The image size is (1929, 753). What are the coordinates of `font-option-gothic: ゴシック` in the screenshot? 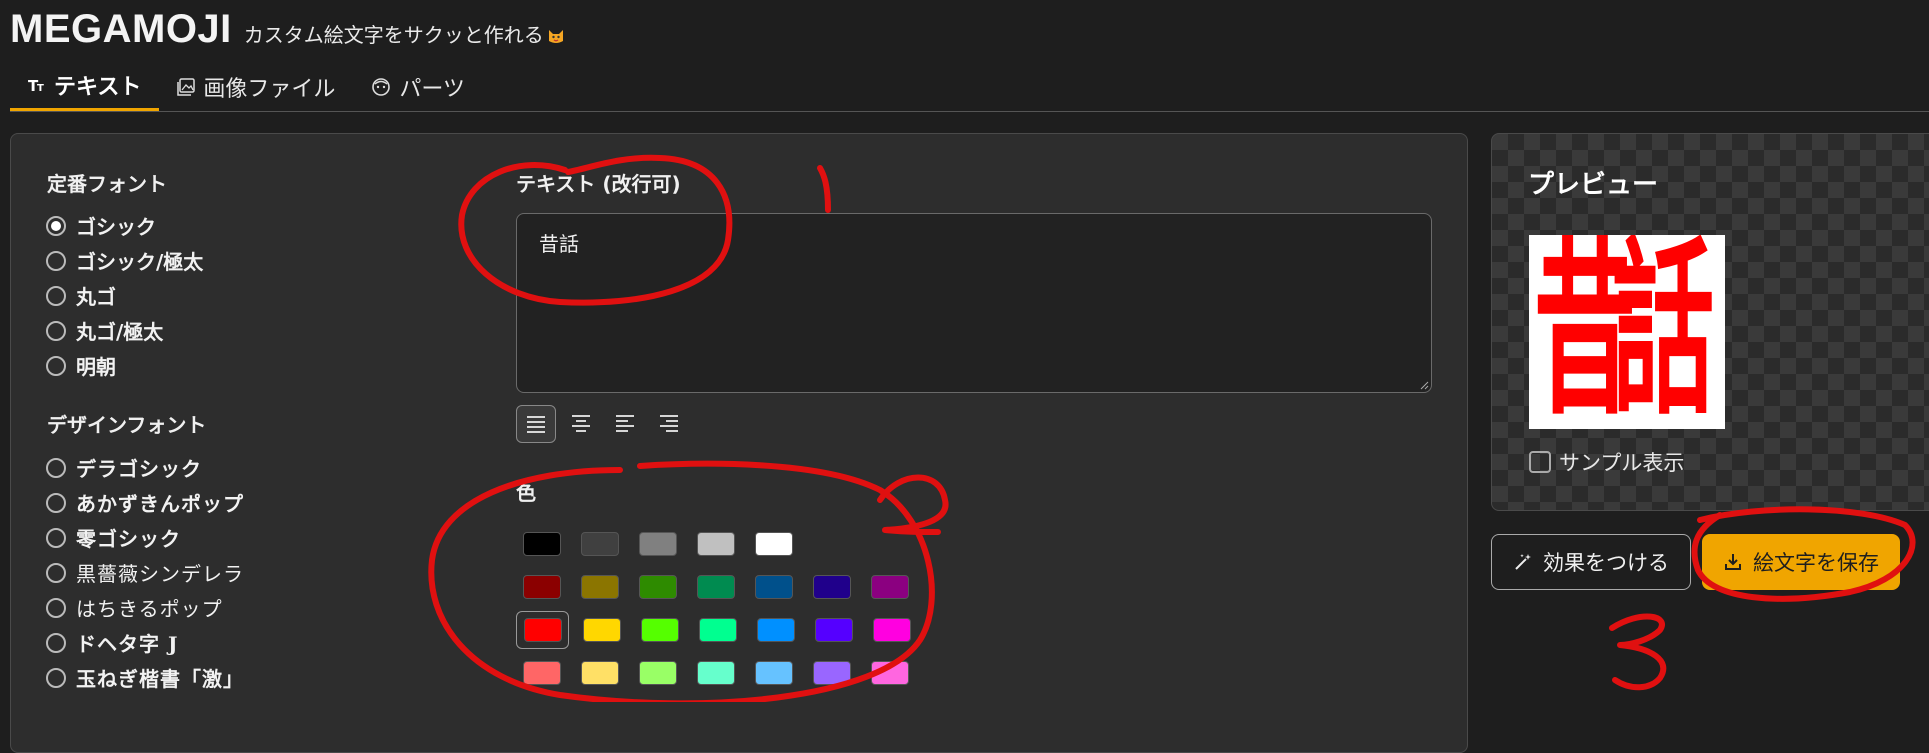 It's located at (124, 225).